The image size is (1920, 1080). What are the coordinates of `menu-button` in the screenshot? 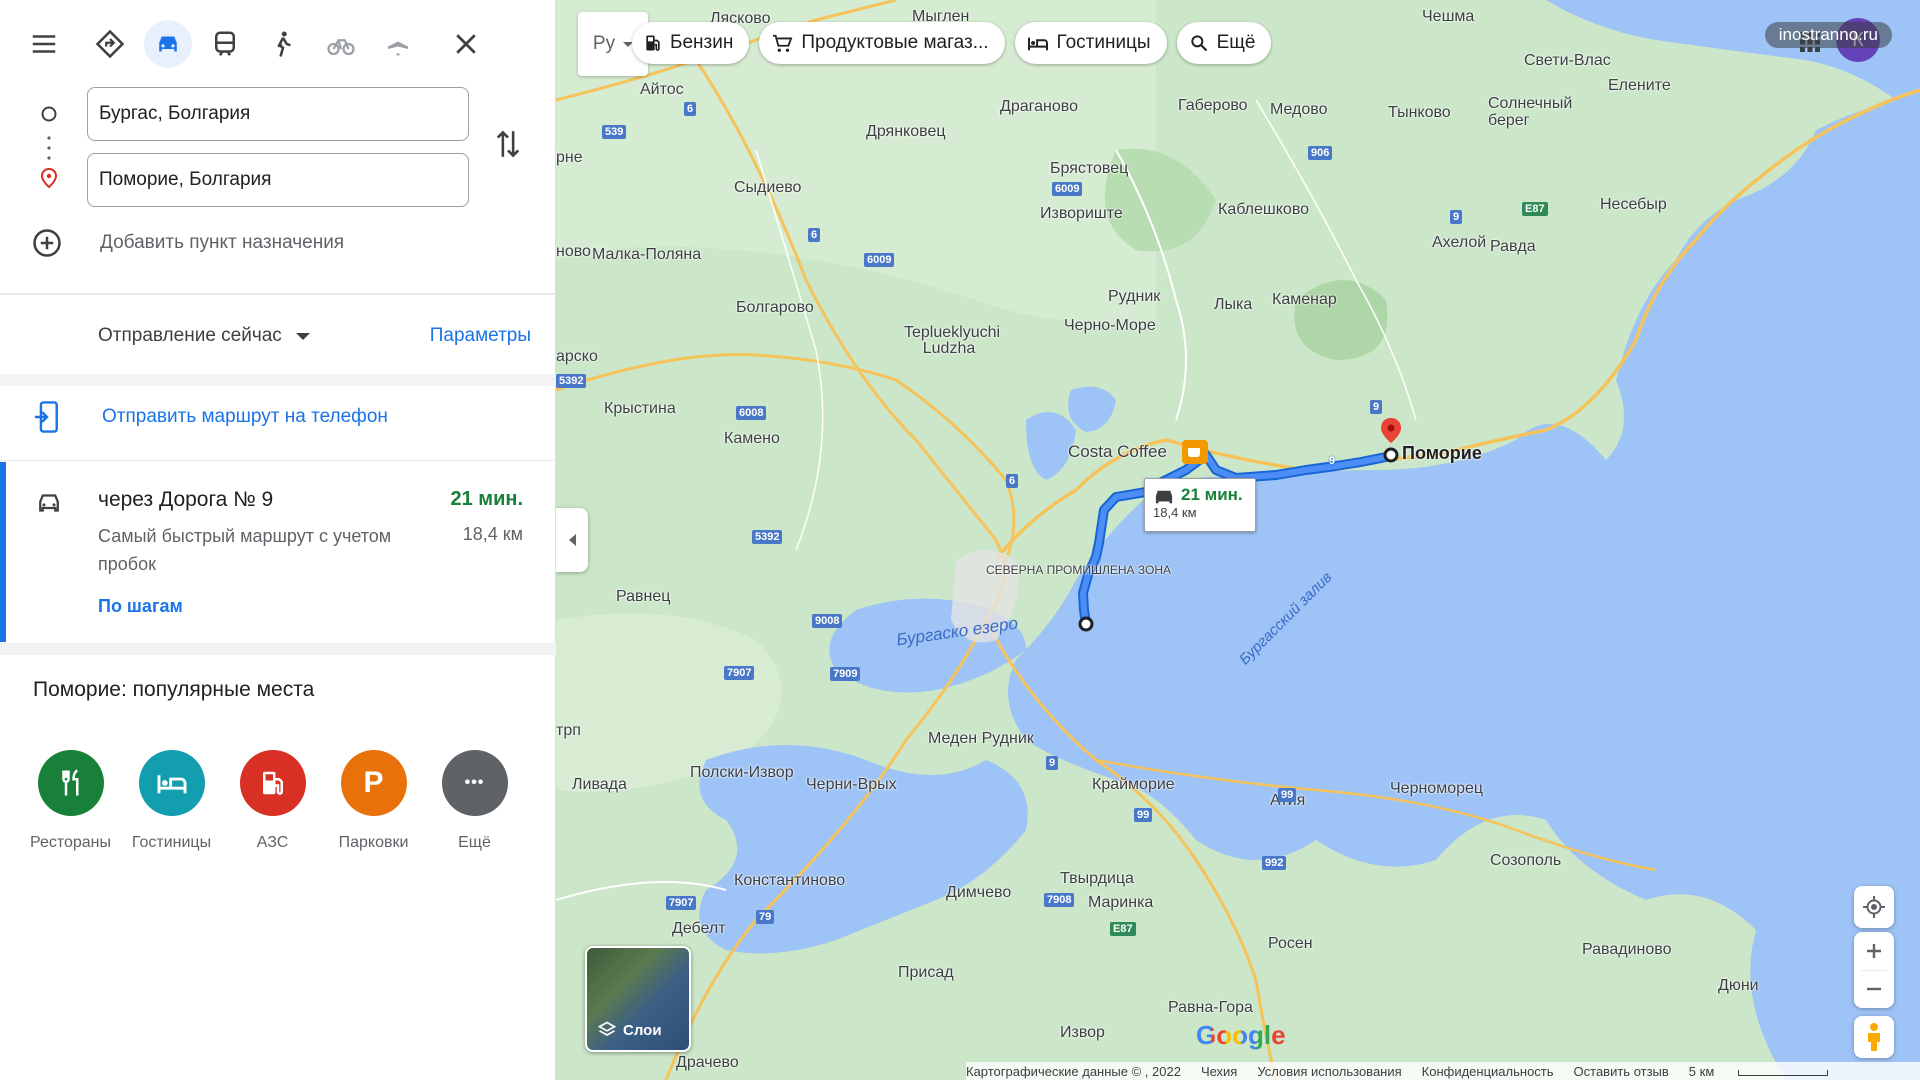 It's located at (44, 44).